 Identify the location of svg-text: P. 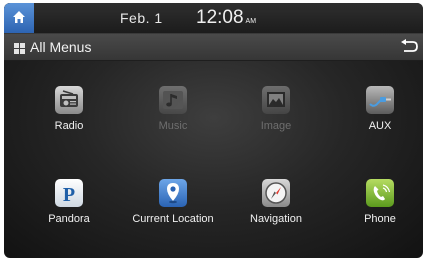
(69, 195).